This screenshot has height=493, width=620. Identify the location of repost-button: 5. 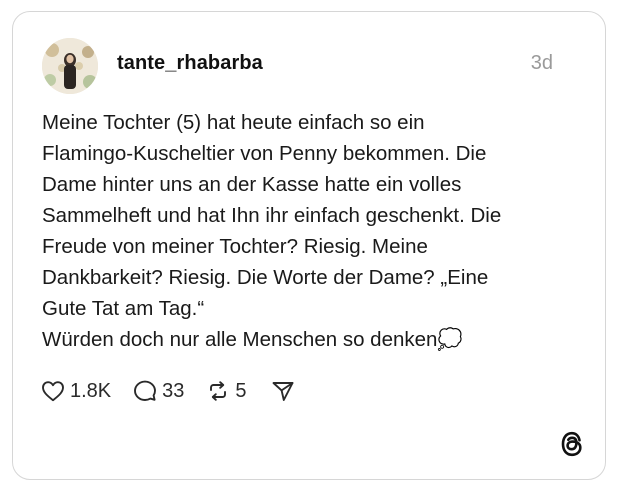
(226, 391).